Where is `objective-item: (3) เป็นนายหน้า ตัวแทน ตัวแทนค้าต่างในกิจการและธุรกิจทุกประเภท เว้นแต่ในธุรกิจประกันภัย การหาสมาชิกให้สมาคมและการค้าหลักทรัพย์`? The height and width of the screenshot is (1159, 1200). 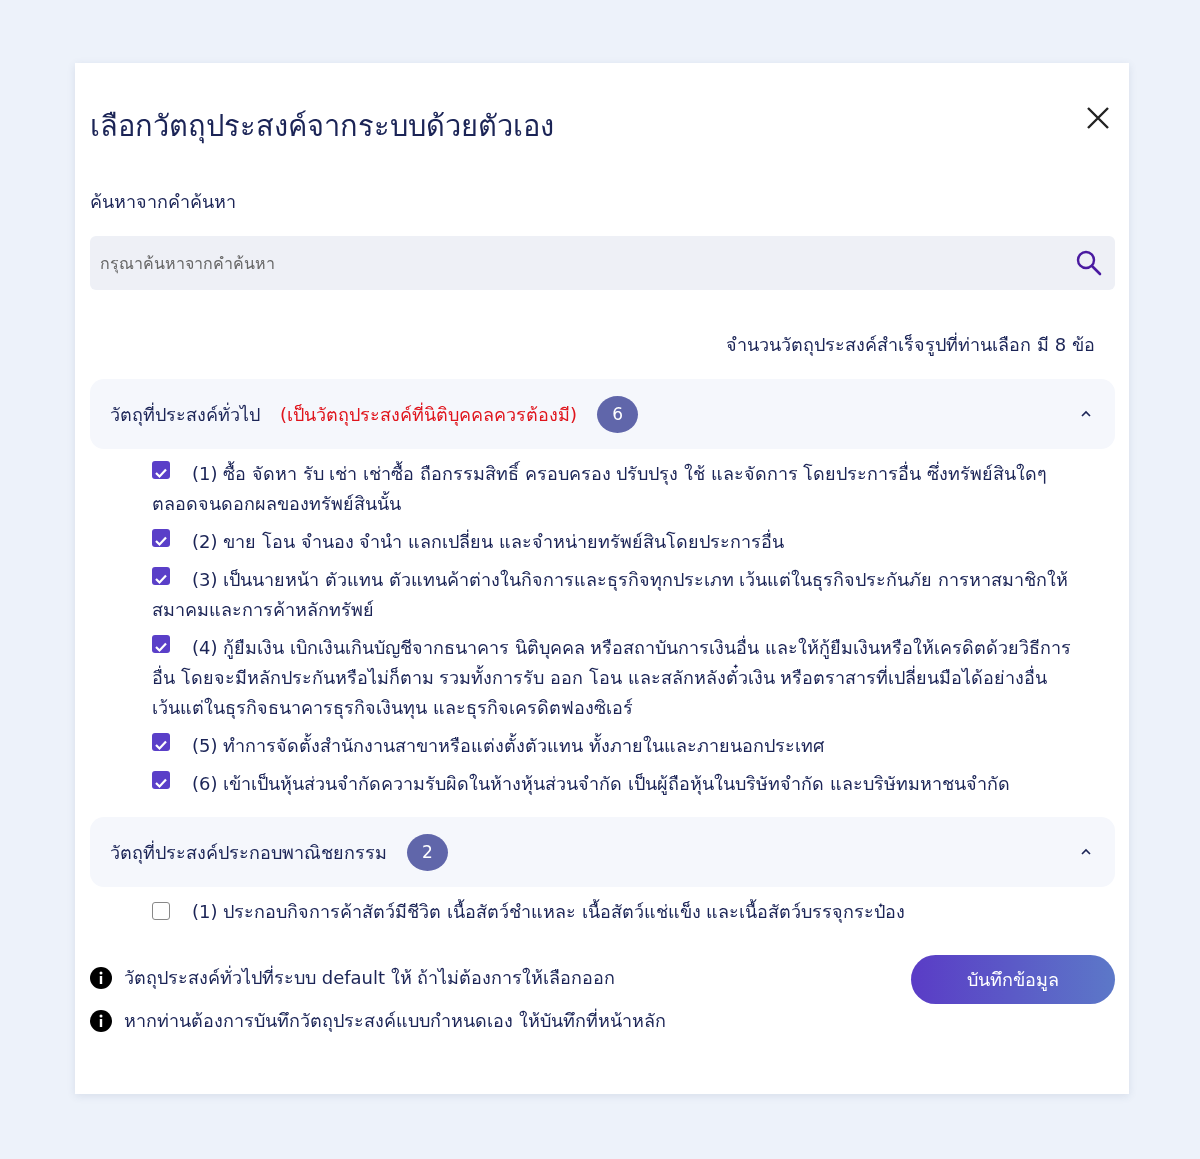 objective-item: (3) เป็นนายหน้า ตัวแทน ตัวแทนค้าต่างในกิจการและธุรกิจทุกประเภท เว้นแต่ในธุรกิจประกันภัย การหาสมาชิกให้สมาคมและการค้าหลักทรัพย์ is located at coordinates (611, 594).